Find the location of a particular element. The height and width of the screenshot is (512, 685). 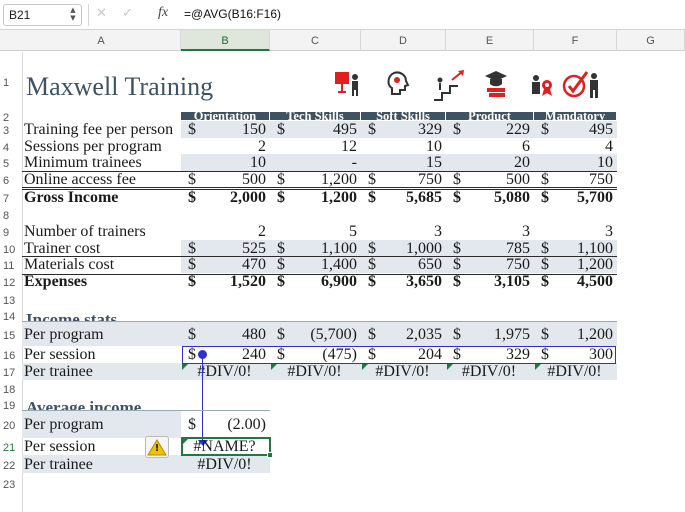

value-cell: - is located at coordinates (354, 162).